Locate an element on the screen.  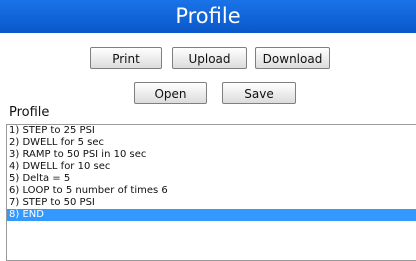
download-button: Download is located at coordinates (292, 58).